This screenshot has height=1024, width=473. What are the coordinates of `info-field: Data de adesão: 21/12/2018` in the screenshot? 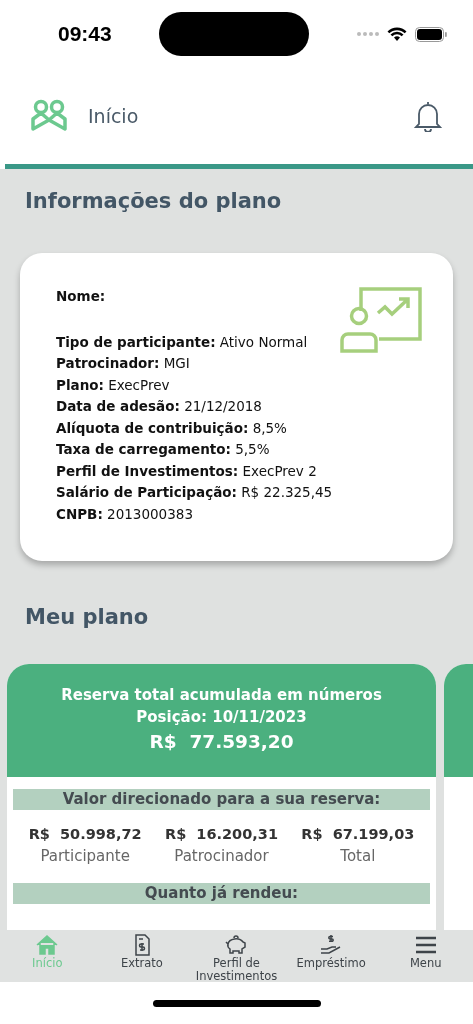 It's located at (194, 406).